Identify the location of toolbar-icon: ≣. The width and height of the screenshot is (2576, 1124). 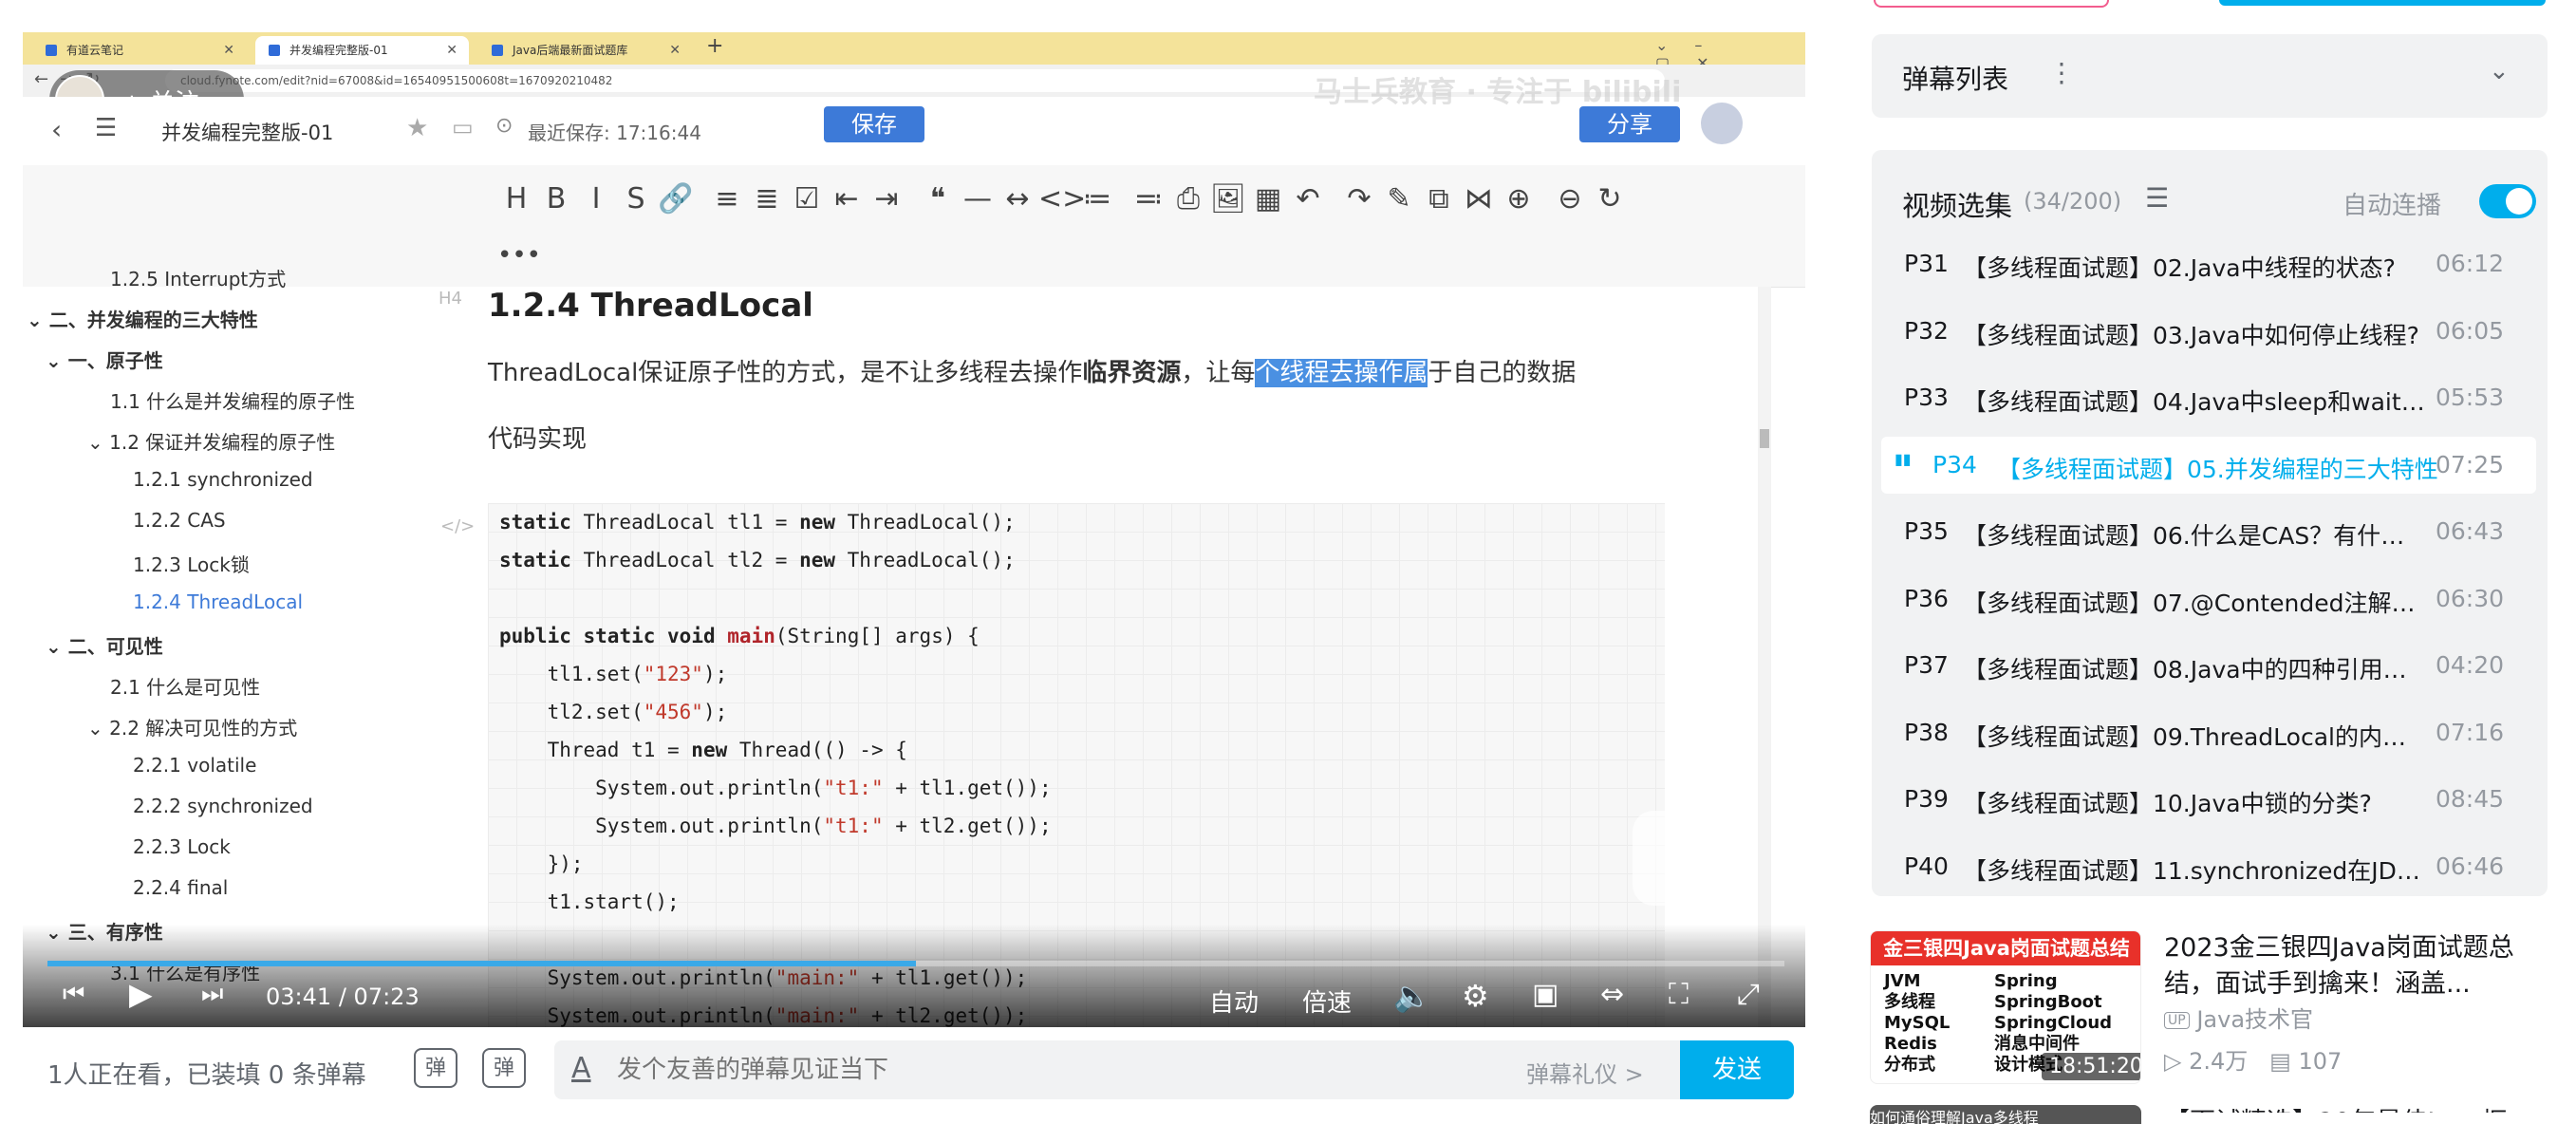
(767, 199).